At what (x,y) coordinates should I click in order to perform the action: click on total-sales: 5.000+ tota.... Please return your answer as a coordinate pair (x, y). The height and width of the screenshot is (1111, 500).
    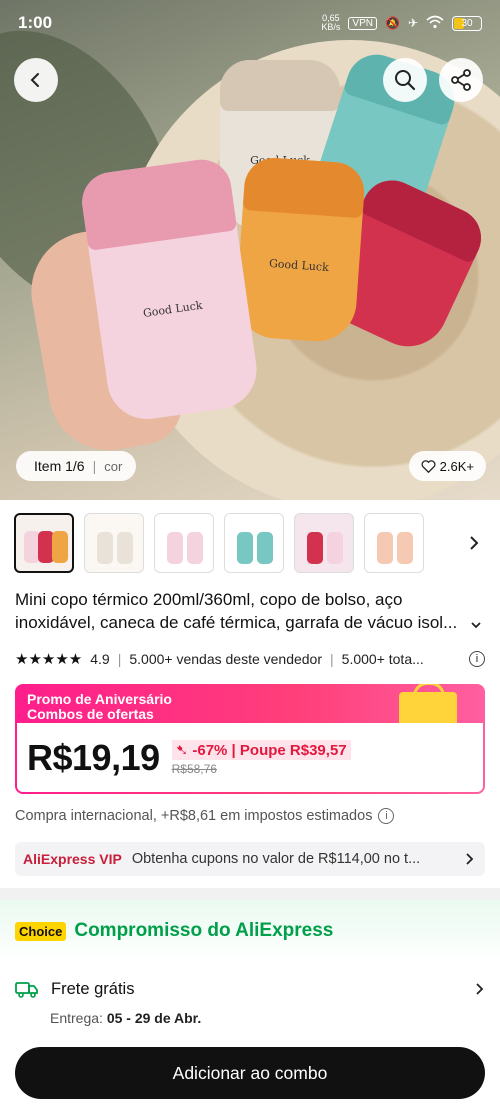
    Looking at the image, I should click on (382, 659).